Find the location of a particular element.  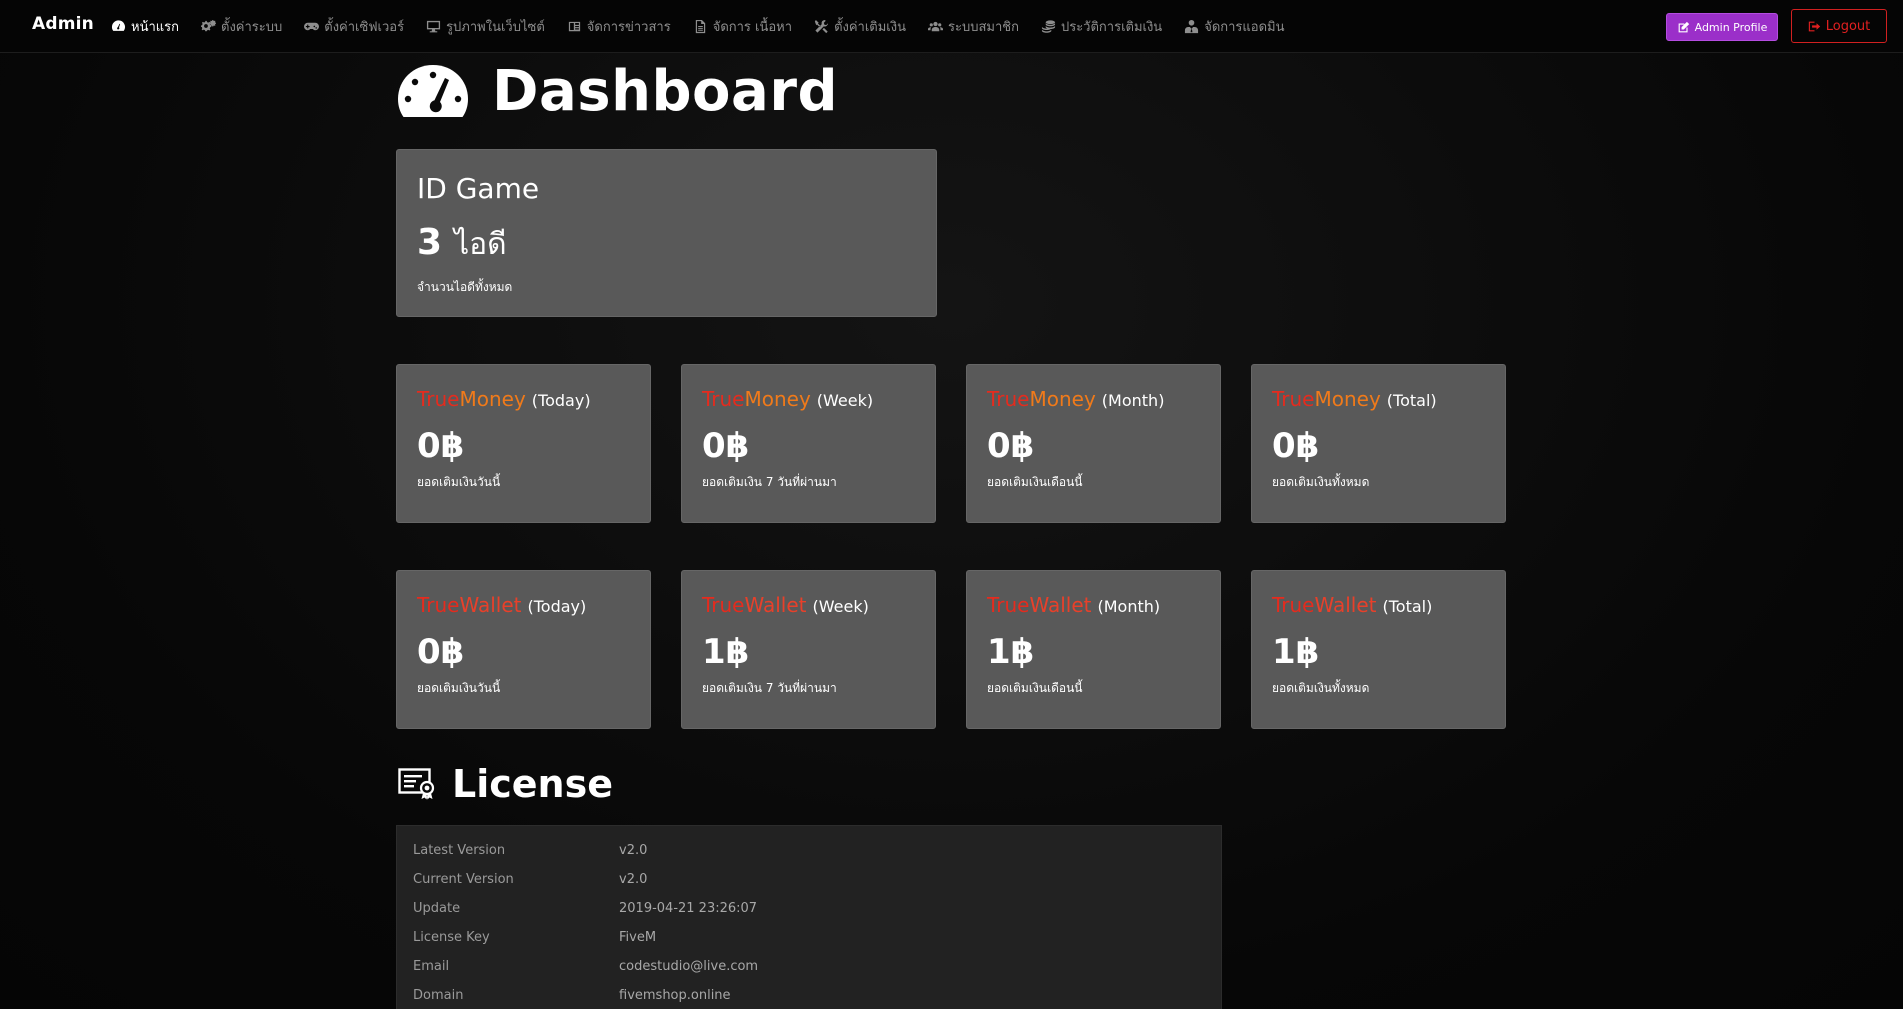

card-title: TrueWallet (Week) is located at coordinates (808, 605).